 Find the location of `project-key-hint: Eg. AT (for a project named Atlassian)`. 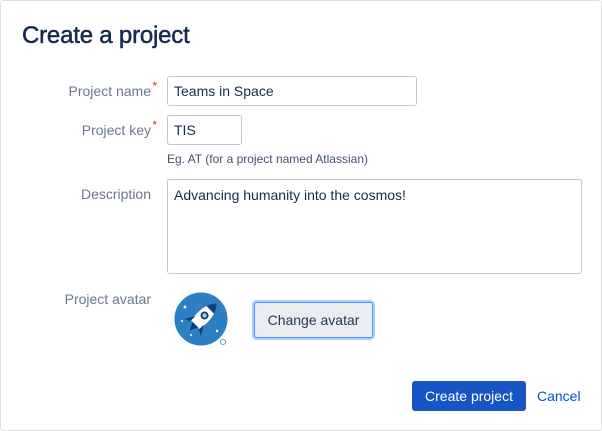

project-key-hint: Eg. AT (for a project named Atlassian) is located at coordinates (267, 159).